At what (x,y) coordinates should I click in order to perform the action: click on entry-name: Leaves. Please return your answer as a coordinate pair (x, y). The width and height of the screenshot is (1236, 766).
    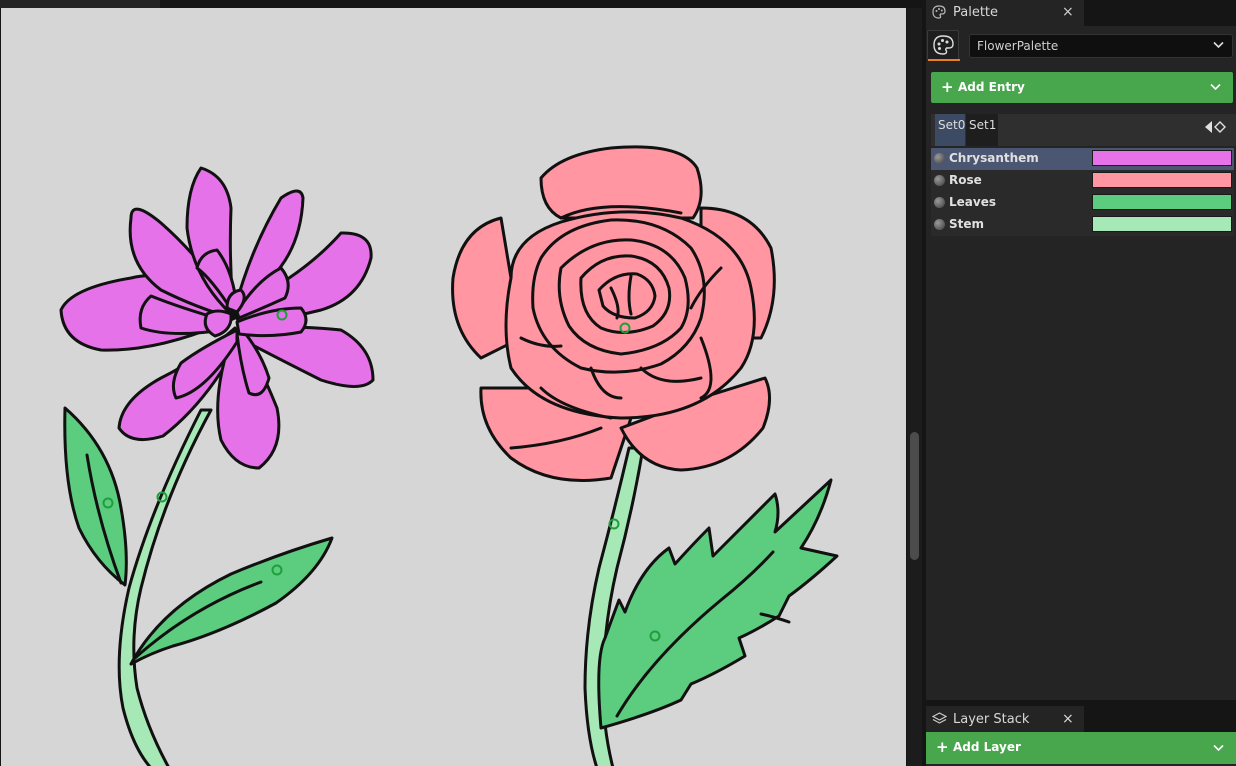
    Looking at the image, I should click on (972, 202).